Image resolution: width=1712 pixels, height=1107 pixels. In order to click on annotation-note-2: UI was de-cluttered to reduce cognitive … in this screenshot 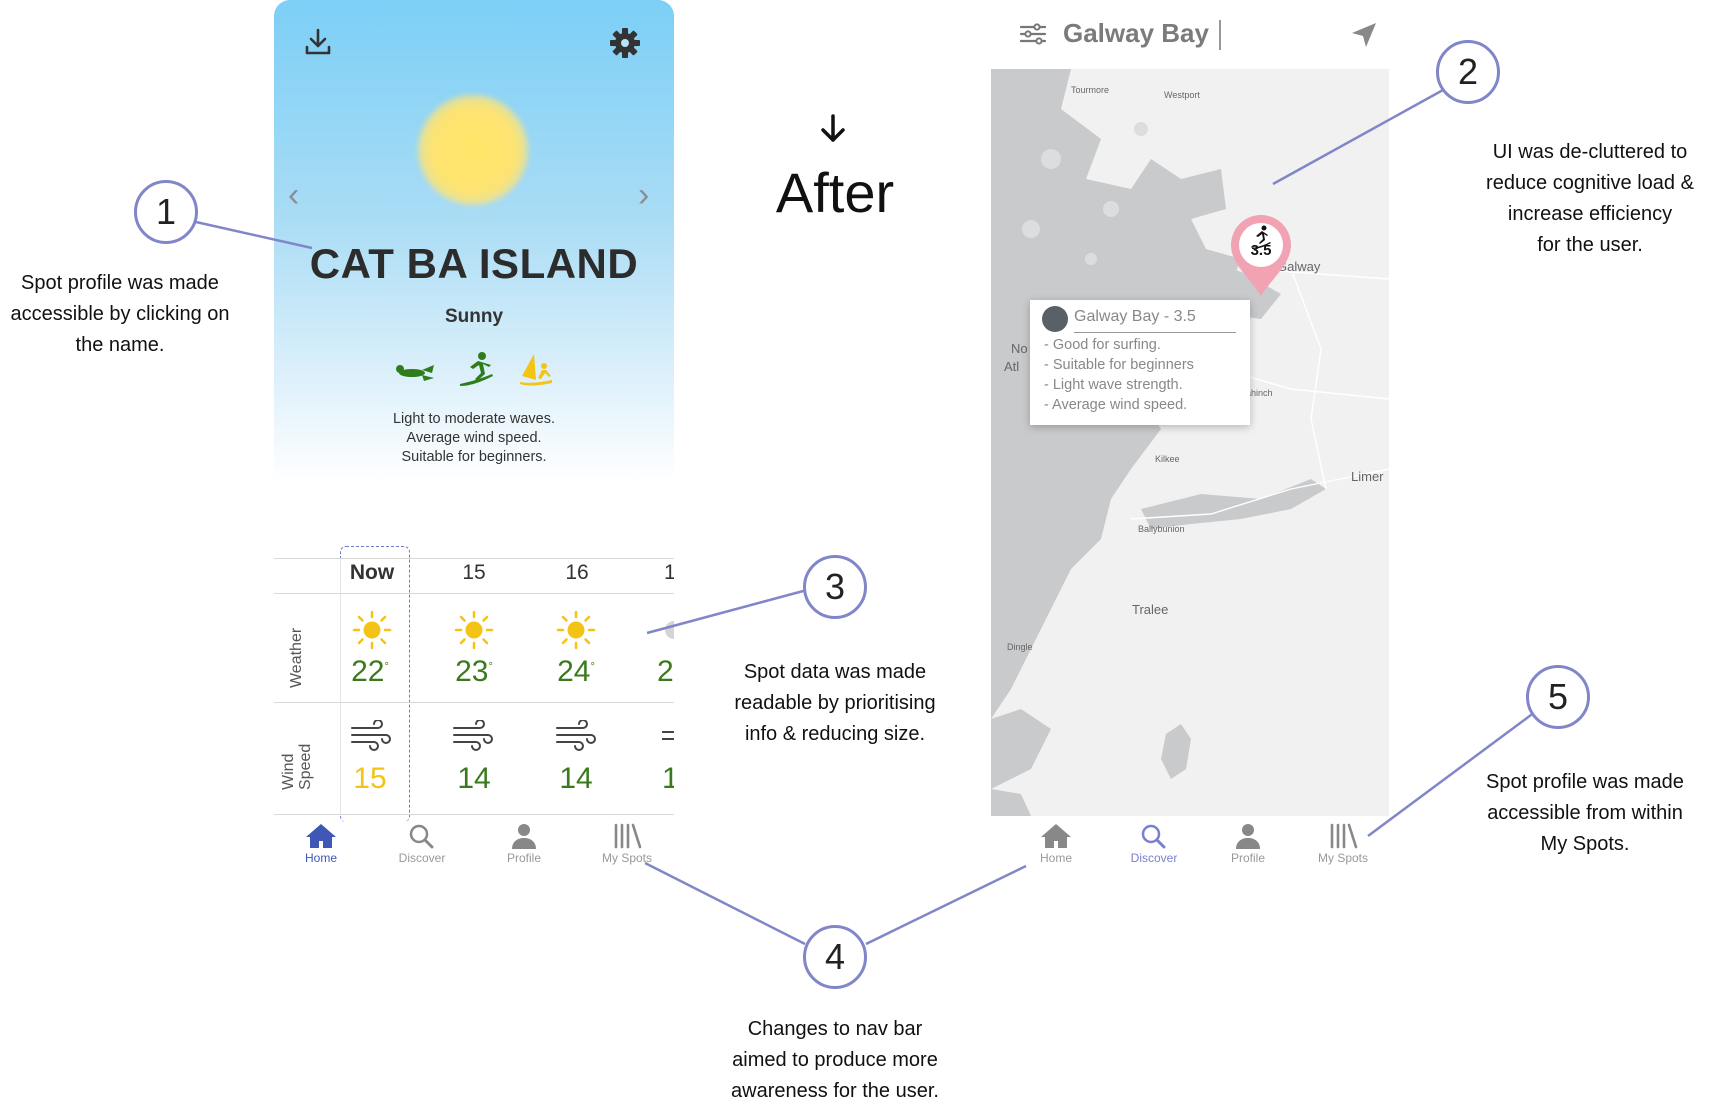, I will do `click(1590, 199)`.